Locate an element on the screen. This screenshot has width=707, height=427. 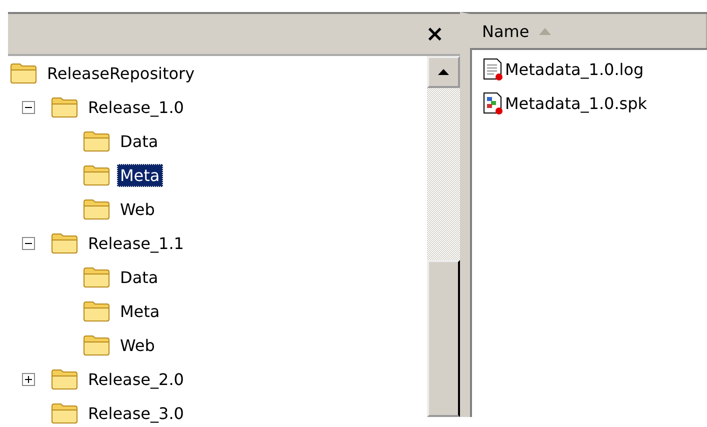
tree-item: Release_2.0 is located at coordinates (136, 379).